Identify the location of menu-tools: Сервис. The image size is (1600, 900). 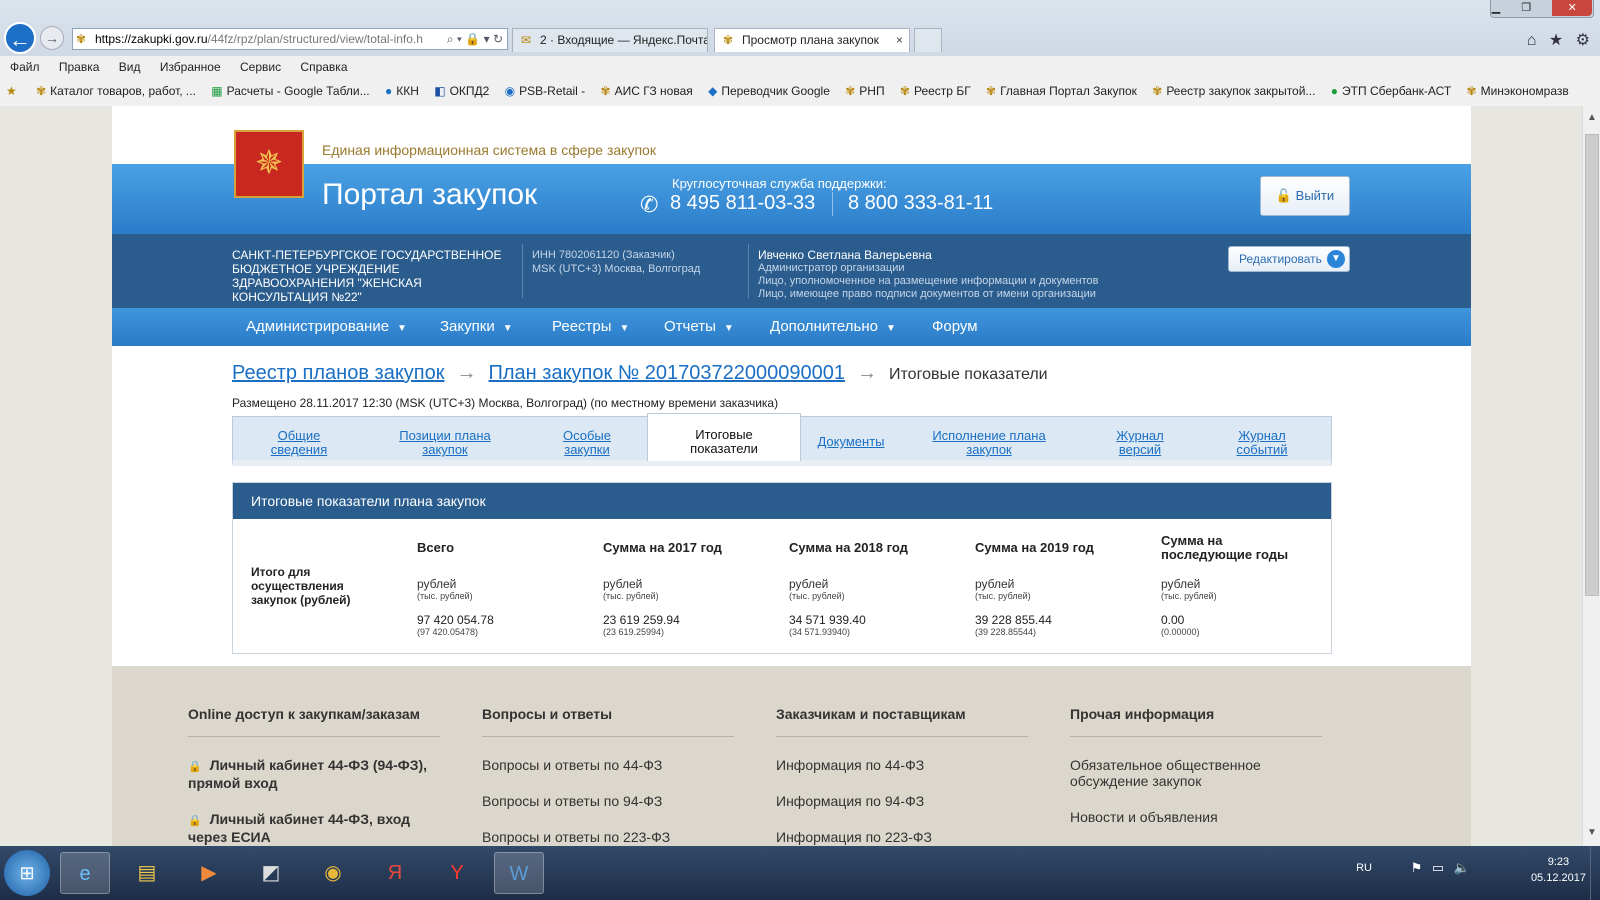
(260, 67).